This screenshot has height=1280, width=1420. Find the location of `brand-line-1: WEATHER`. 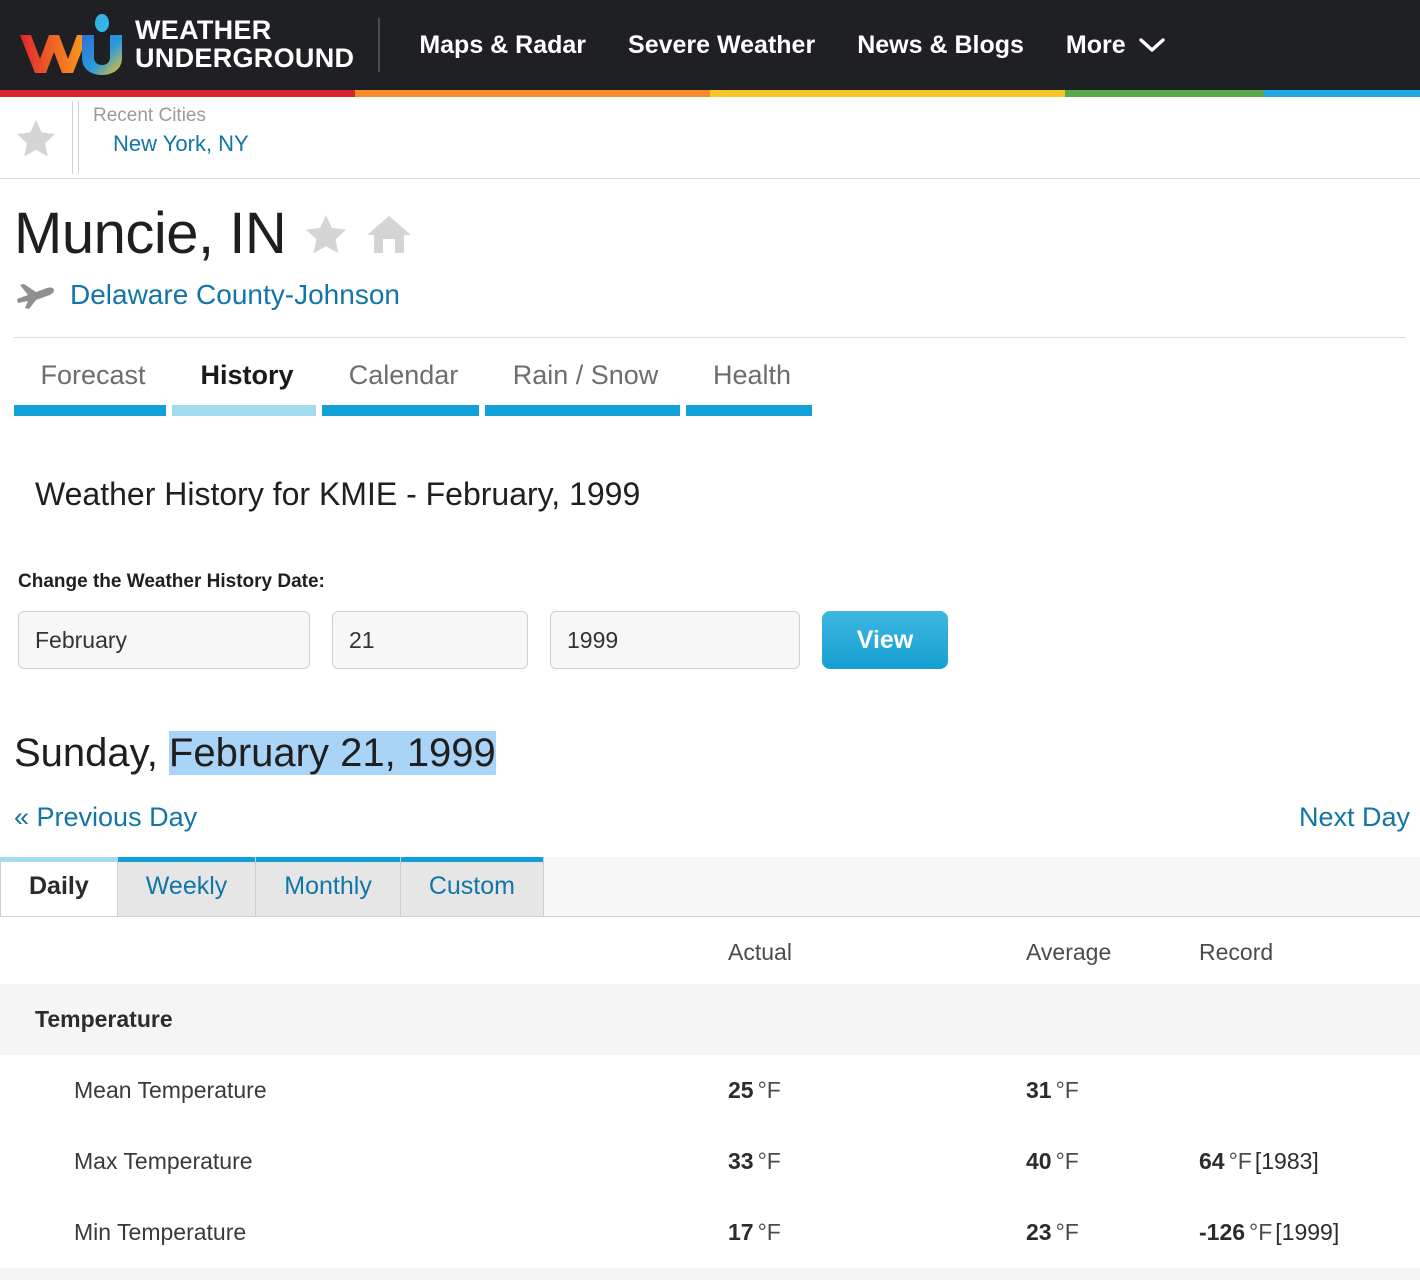

brand-line-1: WEATHER is located at coordinates (203, 30).